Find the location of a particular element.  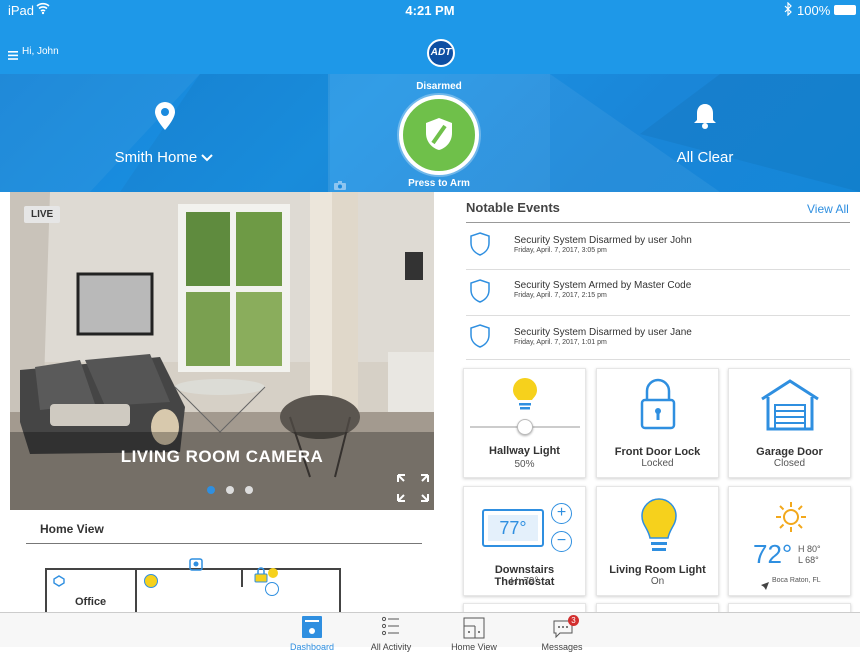

shield-icon is located at coordinates (439, 136).